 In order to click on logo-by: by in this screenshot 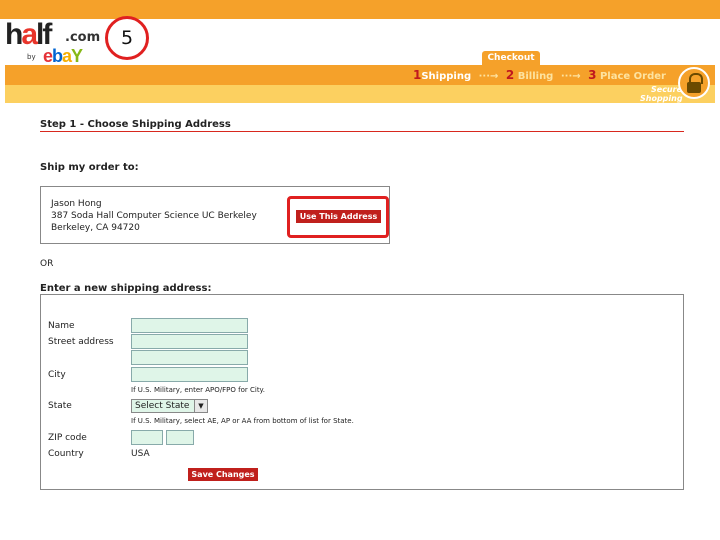, I will do `click(31, 57)`.